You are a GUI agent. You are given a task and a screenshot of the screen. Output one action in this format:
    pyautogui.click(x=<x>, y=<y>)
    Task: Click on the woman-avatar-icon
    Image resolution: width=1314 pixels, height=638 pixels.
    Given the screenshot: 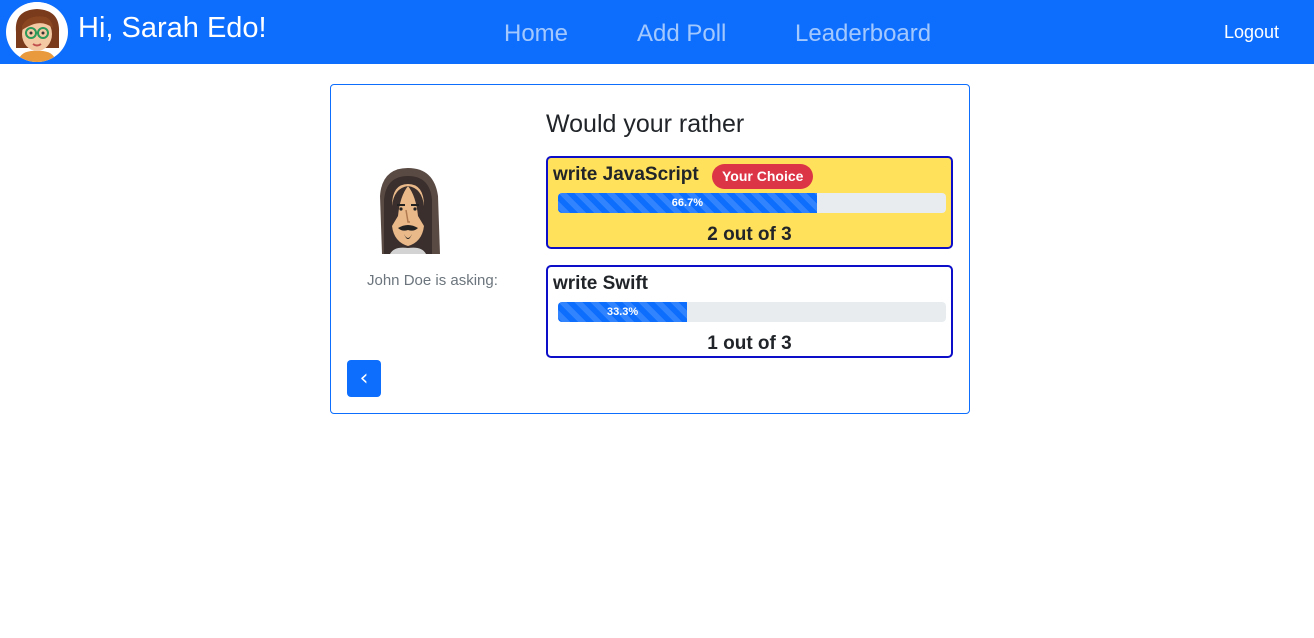 What is the action you would take?
    pyautogui.click(x=37, y=32)
    